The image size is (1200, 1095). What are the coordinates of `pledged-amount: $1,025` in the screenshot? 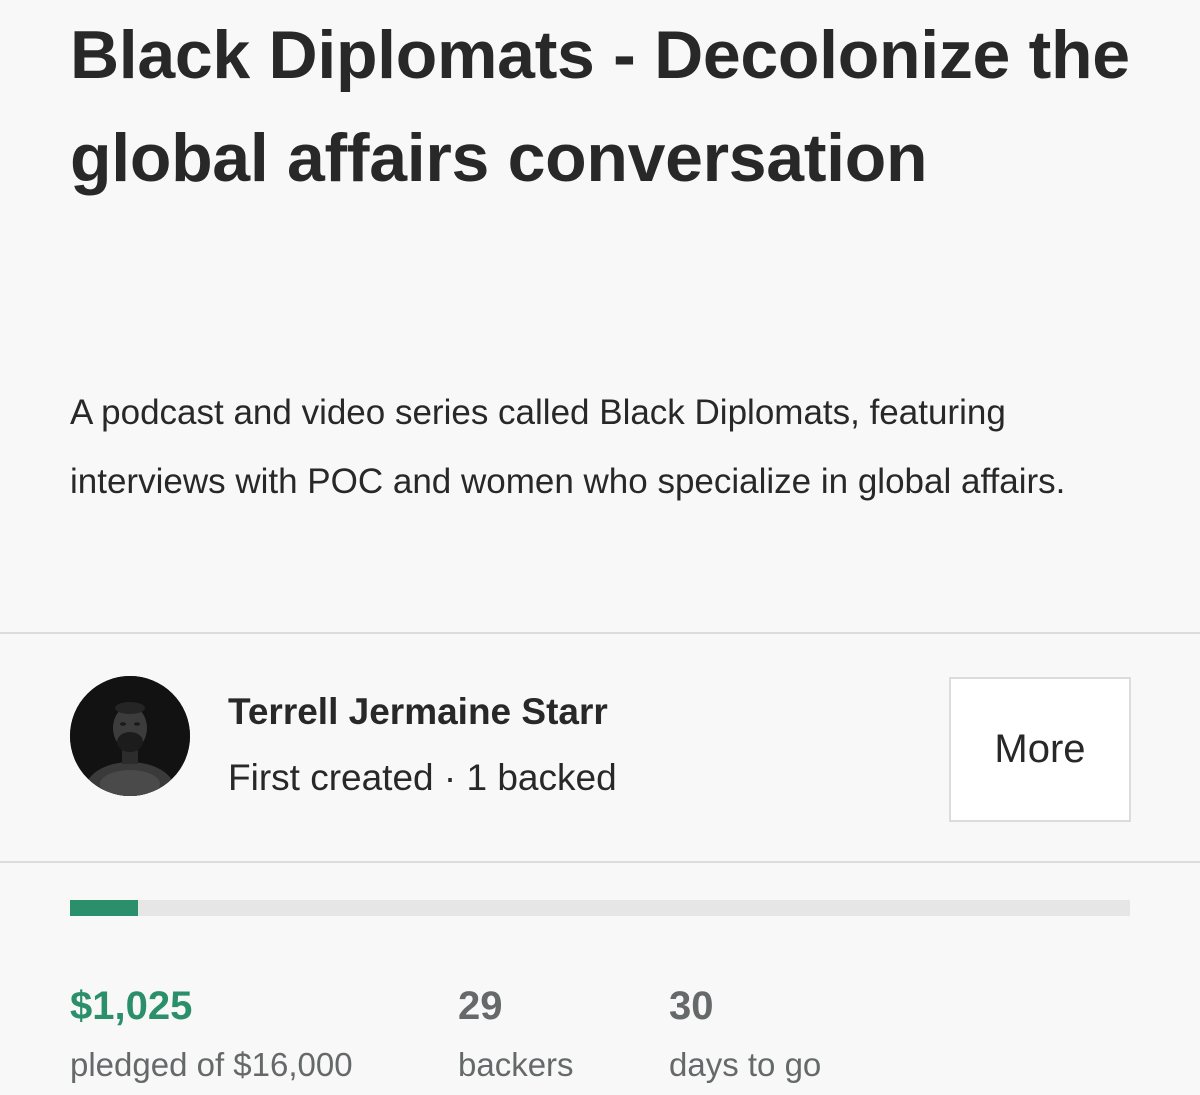 It's located at (131, 1006).